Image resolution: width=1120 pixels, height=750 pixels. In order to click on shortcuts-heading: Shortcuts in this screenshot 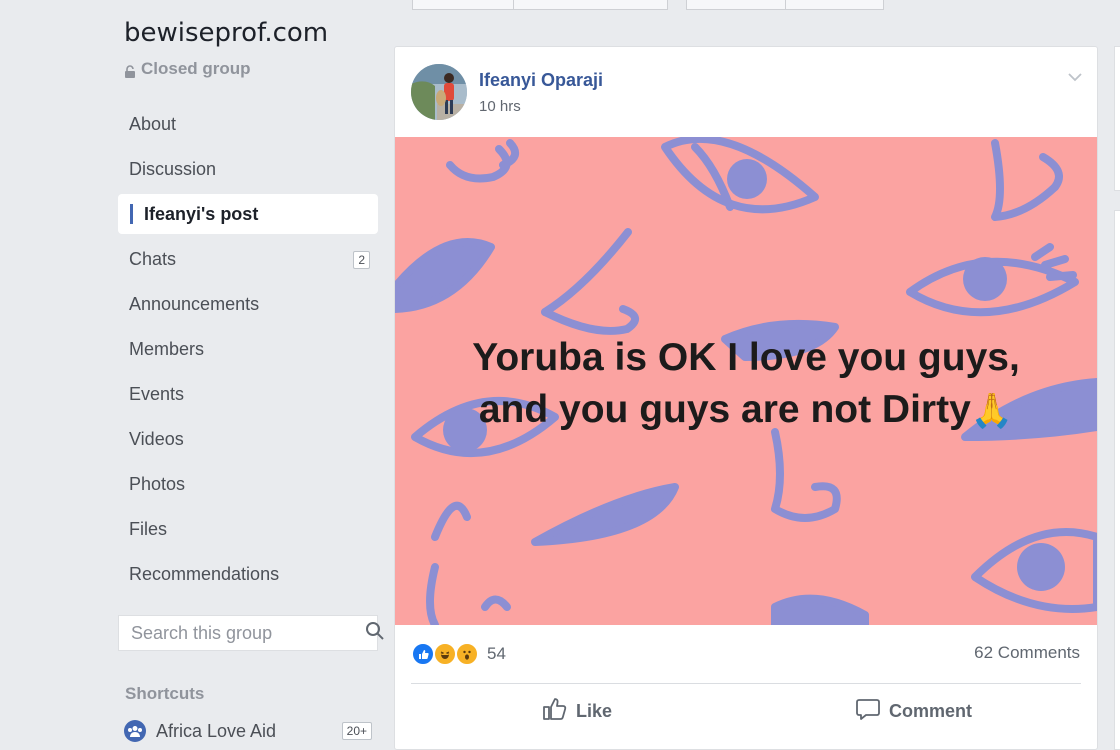, I will do `click(165, 693)`.